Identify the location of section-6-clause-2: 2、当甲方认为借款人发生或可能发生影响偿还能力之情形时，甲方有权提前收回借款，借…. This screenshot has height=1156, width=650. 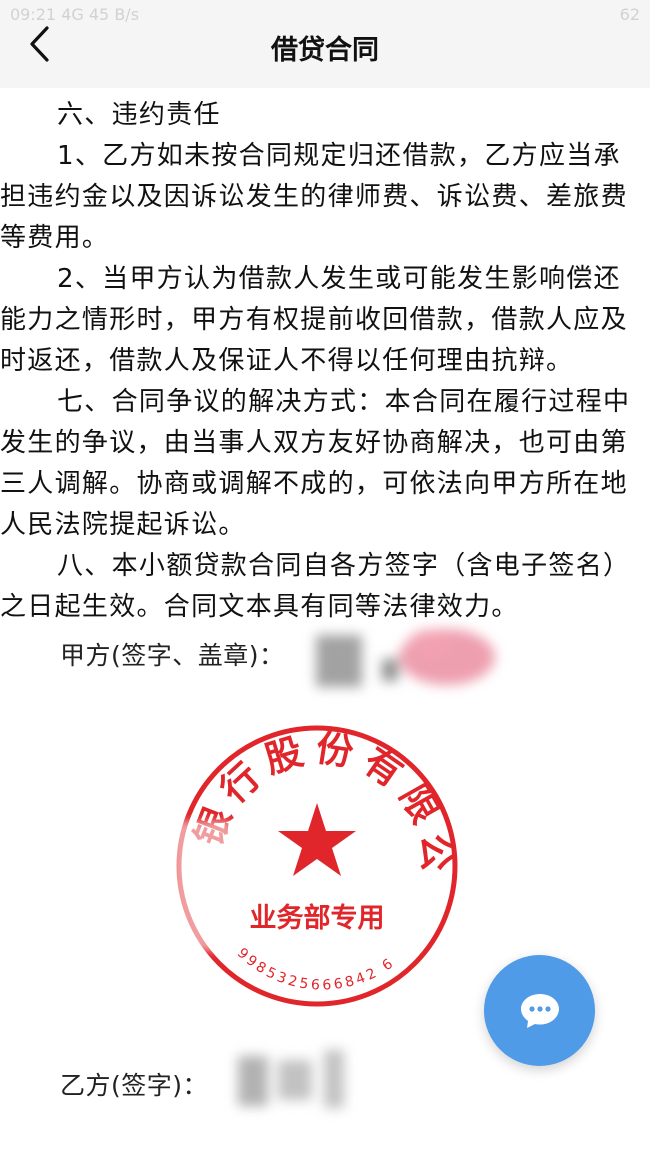
(314, 320).